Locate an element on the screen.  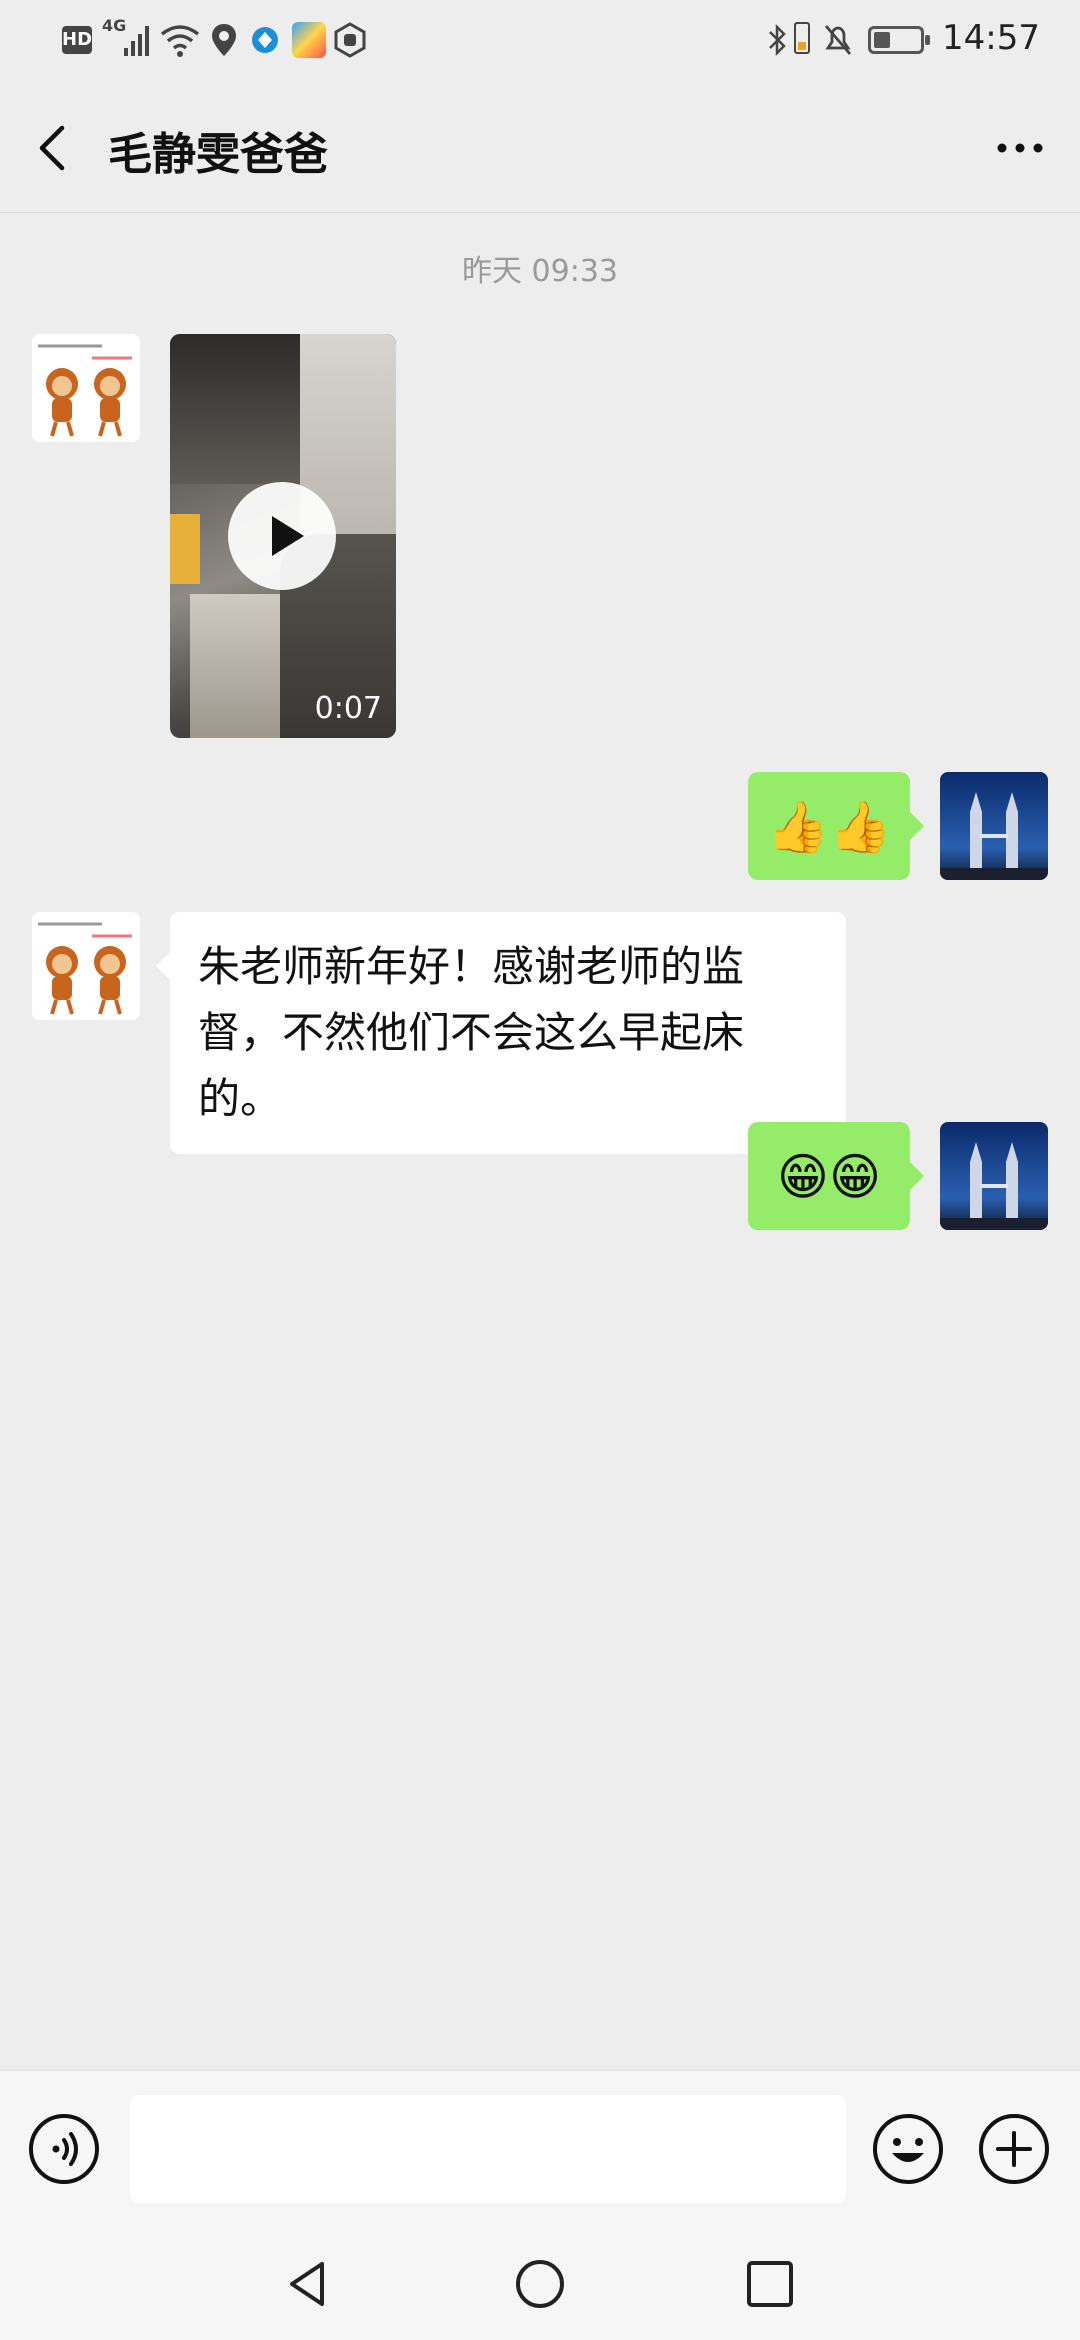
emoji-icon is located at coordinates (908, 2149).